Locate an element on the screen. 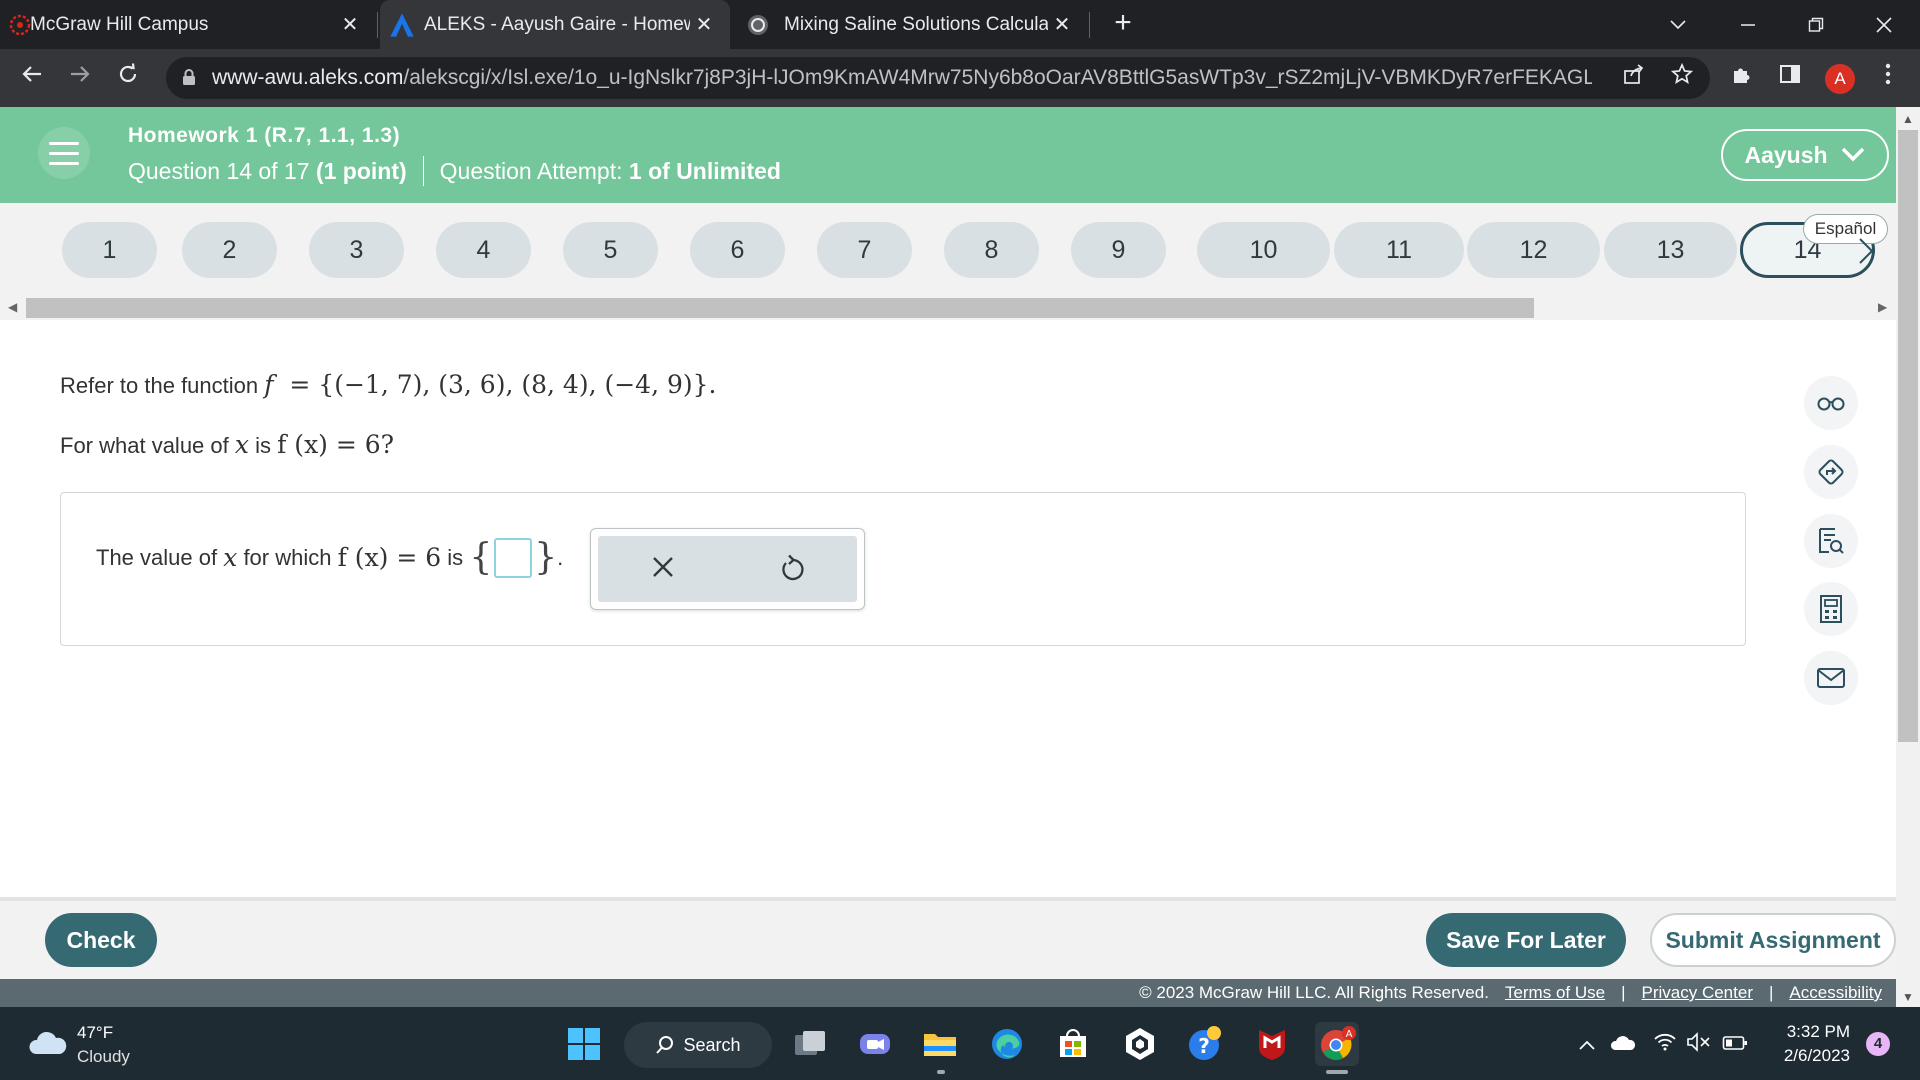 This screenshot has height=1080, width=1920. ask-mid: is is located at coordinates (263, 445).